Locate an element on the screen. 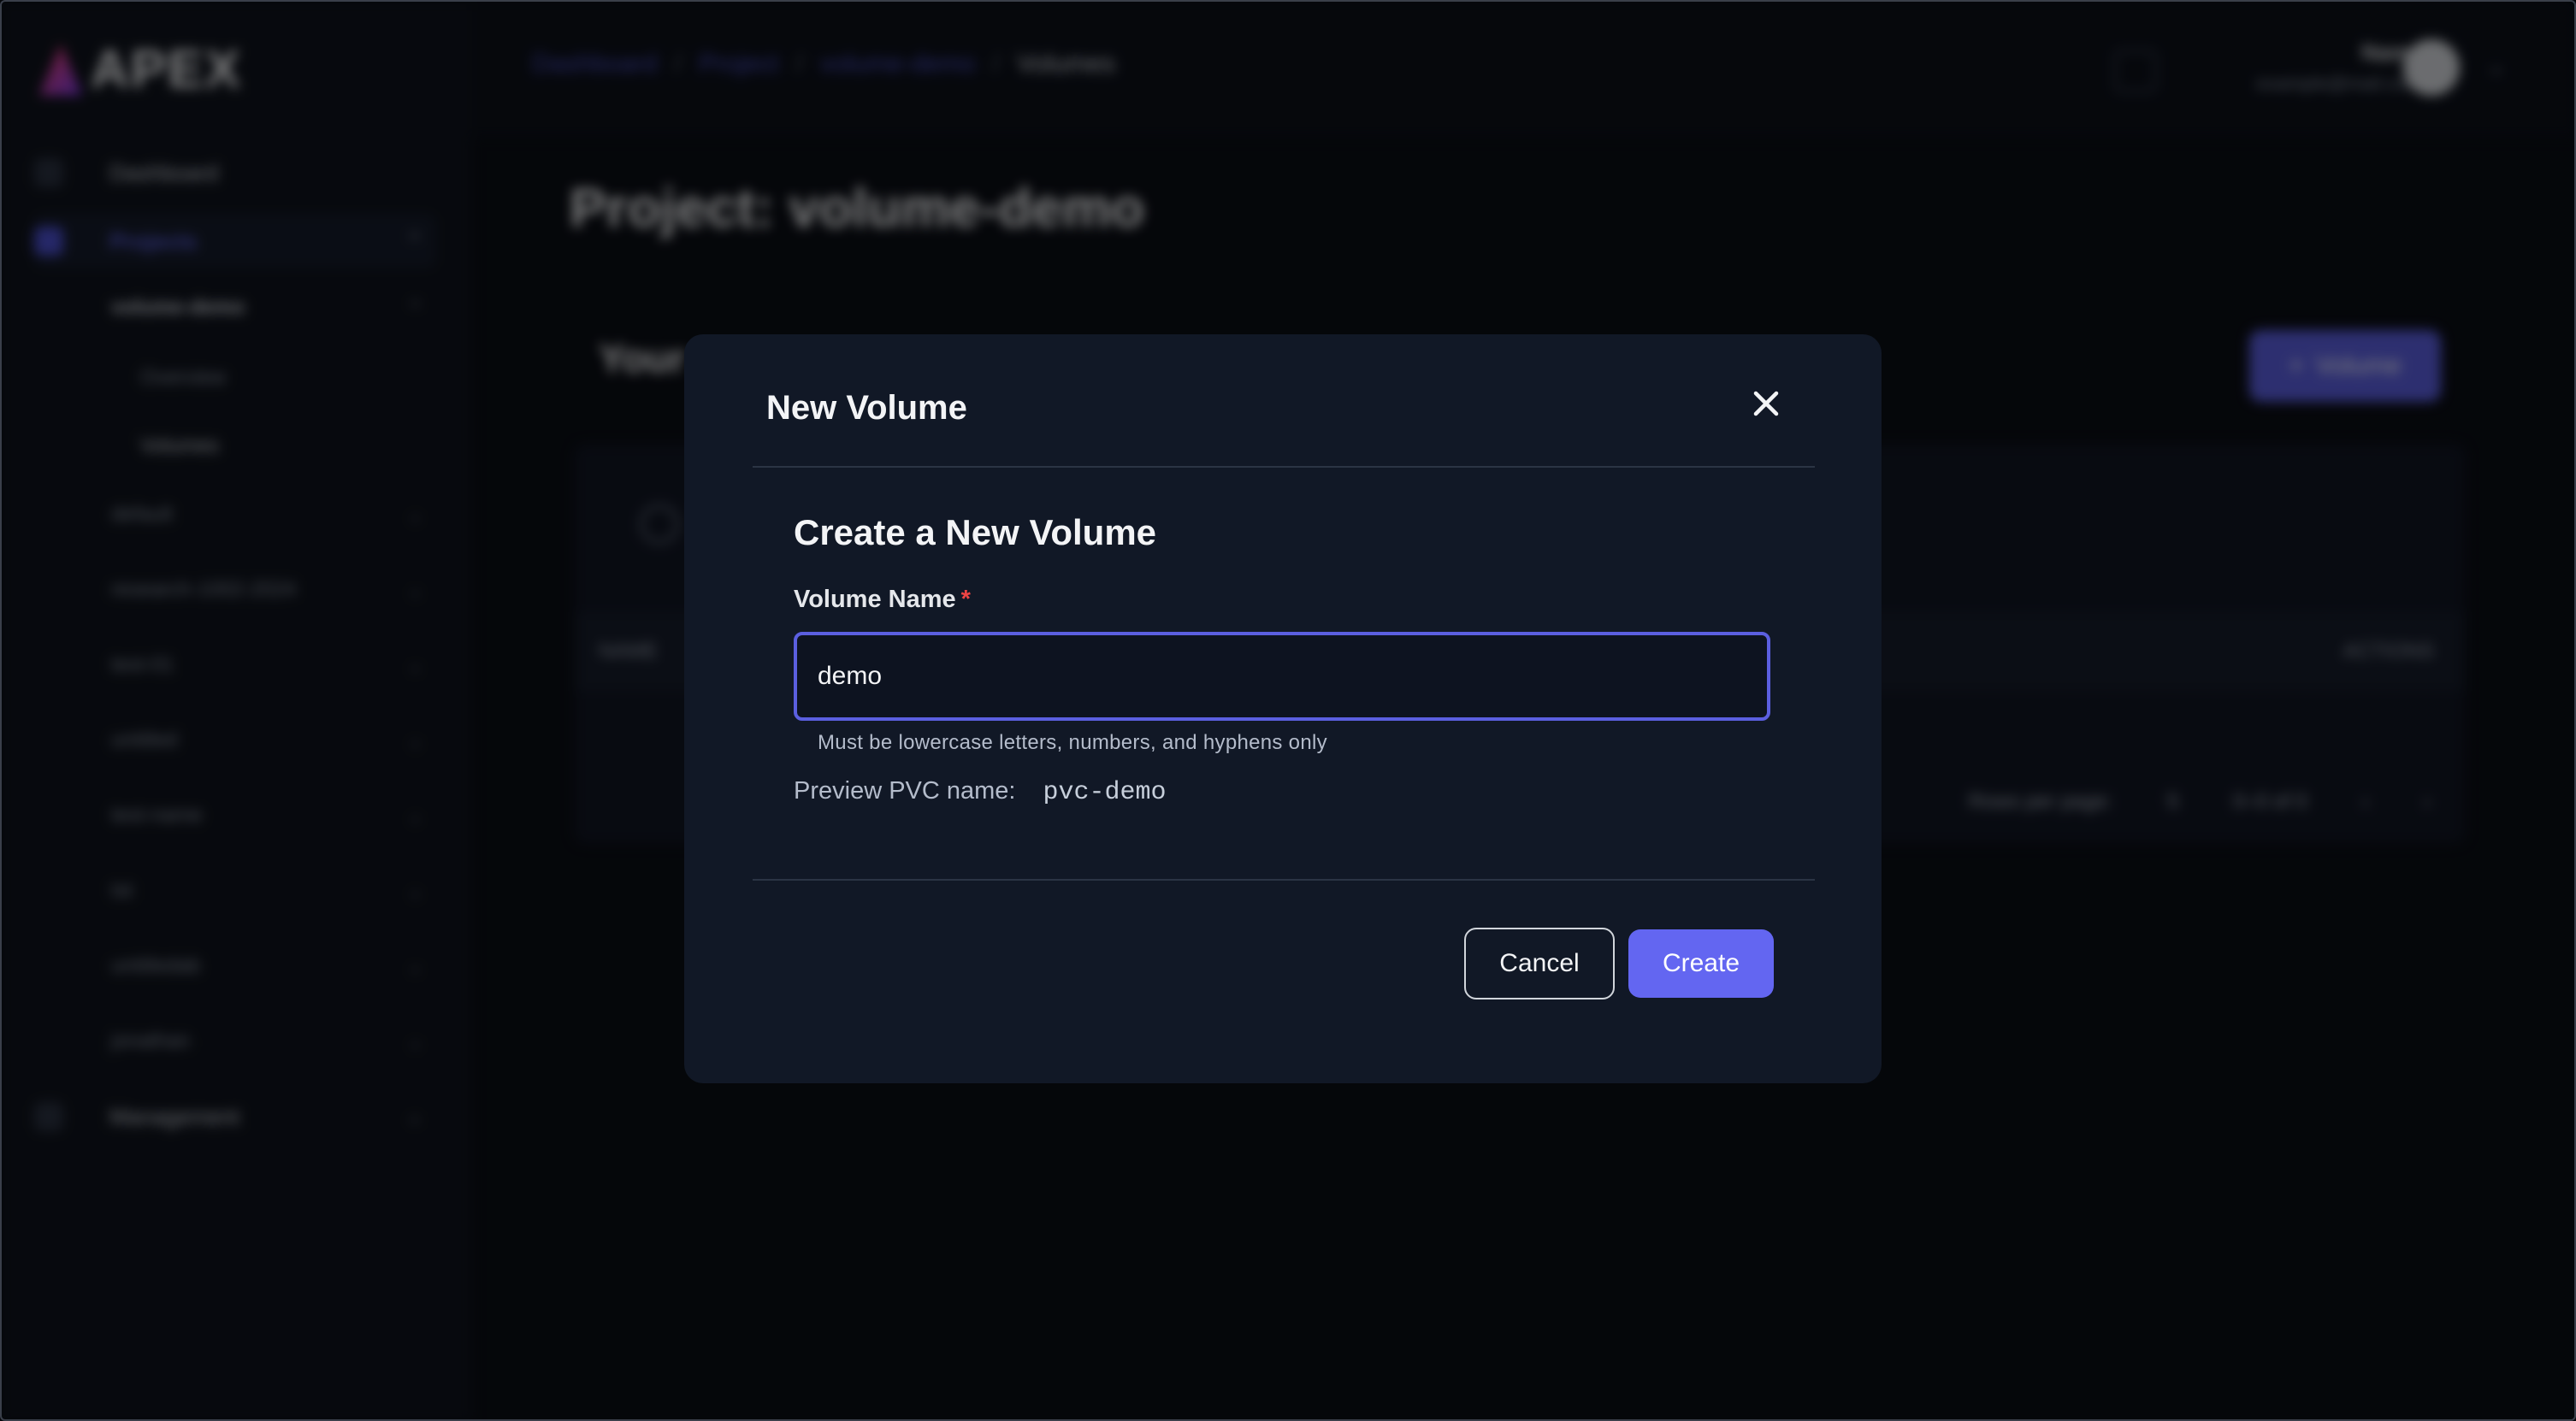  close-button is located at coordinates (1766, 403).